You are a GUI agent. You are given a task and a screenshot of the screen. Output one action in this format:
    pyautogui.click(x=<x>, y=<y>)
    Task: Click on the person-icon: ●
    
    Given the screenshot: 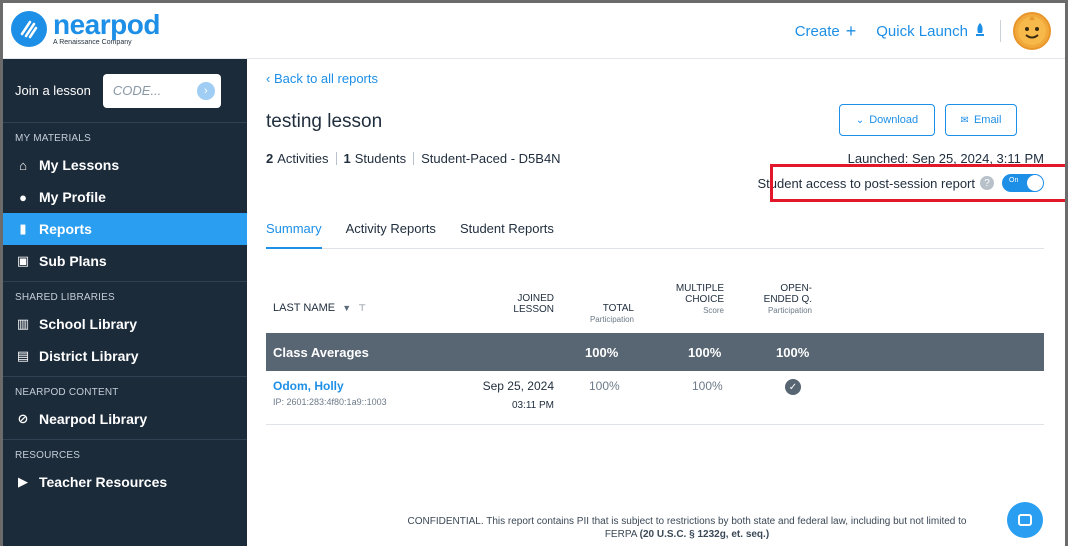 What is the action you would take?
    pyautogui.click(x=23, y=197)
    